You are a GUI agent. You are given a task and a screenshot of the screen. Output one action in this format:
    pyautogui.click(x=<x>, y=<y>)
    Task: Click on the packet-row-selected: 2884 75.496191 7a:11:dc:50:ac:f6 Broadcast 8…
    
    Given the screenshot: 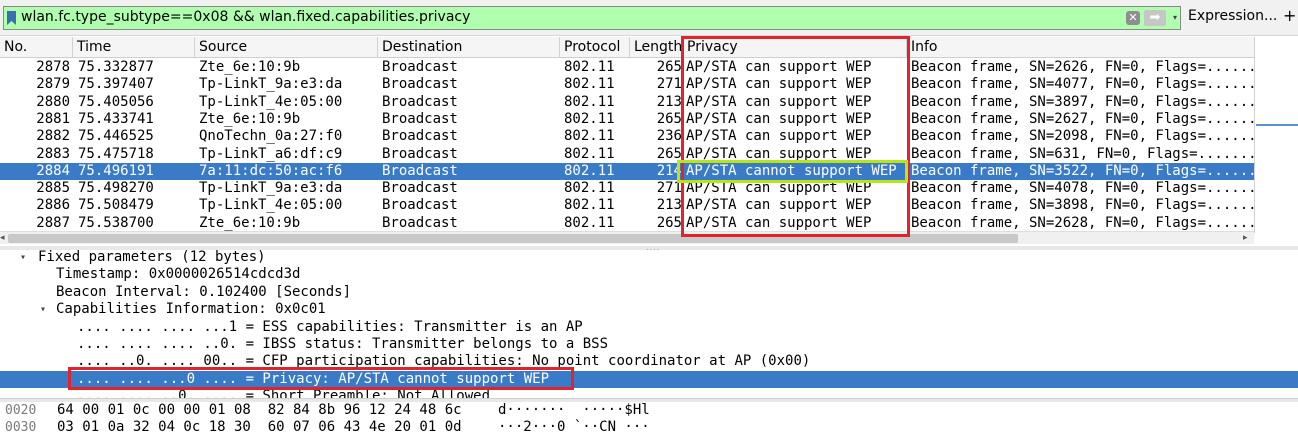 What is the action you would take?
    pyautogui.click(x=627, y=171)
    